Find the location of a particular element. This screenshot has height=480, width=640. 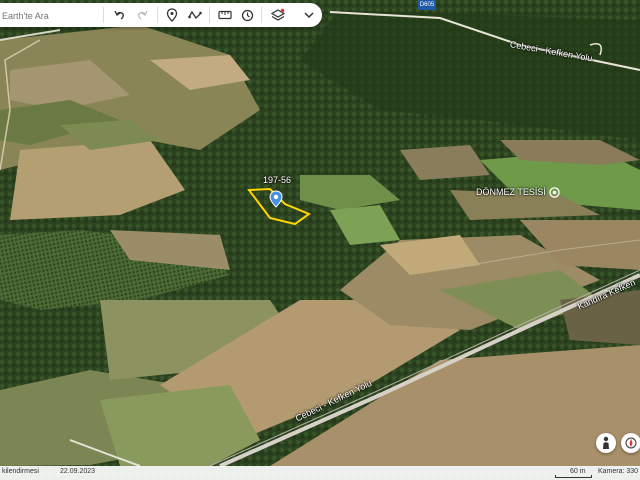

route-shield: D605 is located at coordinates (427, 5).